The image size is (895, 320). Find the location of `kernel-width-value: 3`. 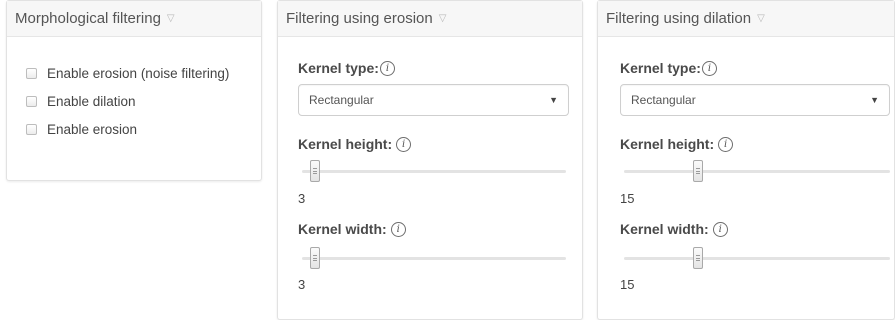

kernel-width-value: 3 is located at coordinates (302, 284).